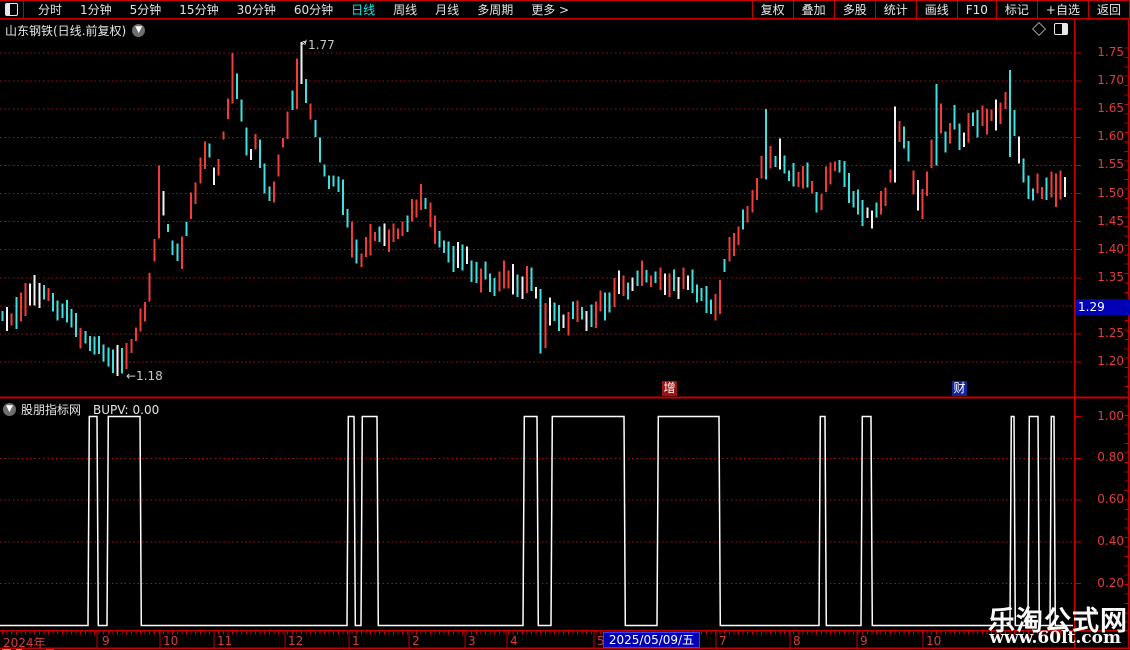 Image resolution: width=1130 pixels, height=650 pixels. Describe the element at coordinates (1039, 29) in the screenshot. I see `diamond-icon` at that location.